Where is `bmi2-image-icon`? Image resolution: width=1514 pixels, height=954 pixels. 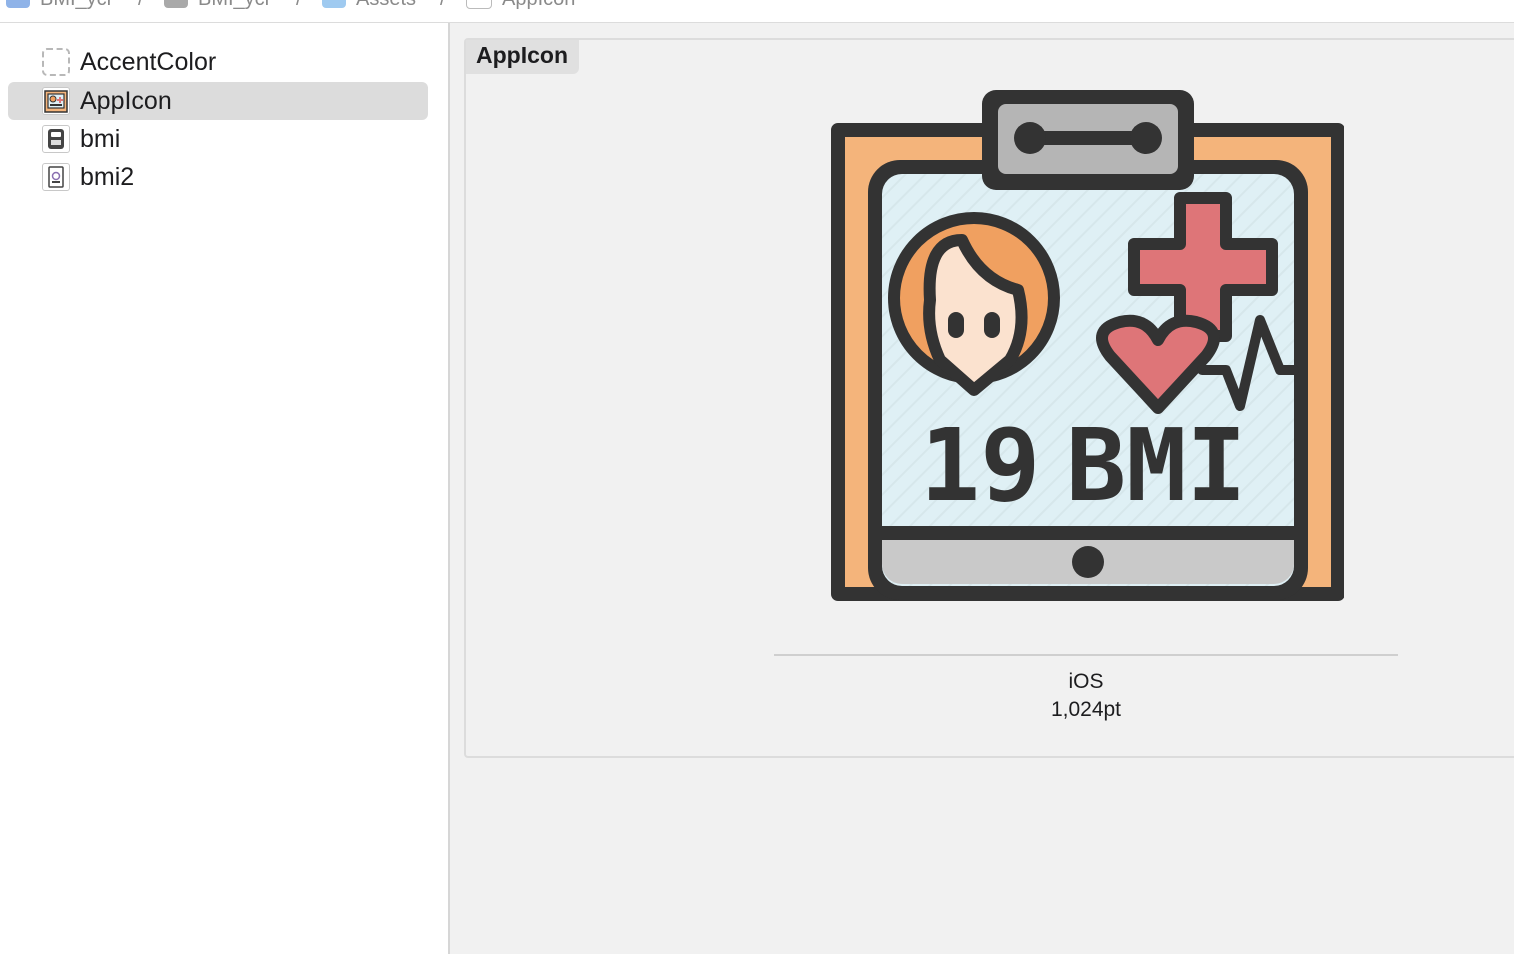
bmi2-image-icon is located at coordinates (56, 177).